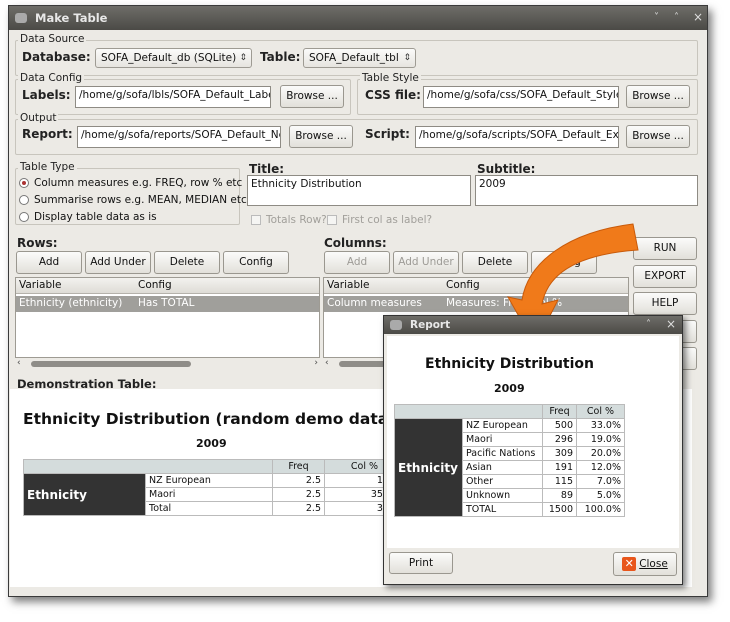 This screenshot has height=622, width=730. What do you see at coordinates (502, 439) in the screenshot?
I see `report-row-label: Maori` at bounding box center [502, 439].